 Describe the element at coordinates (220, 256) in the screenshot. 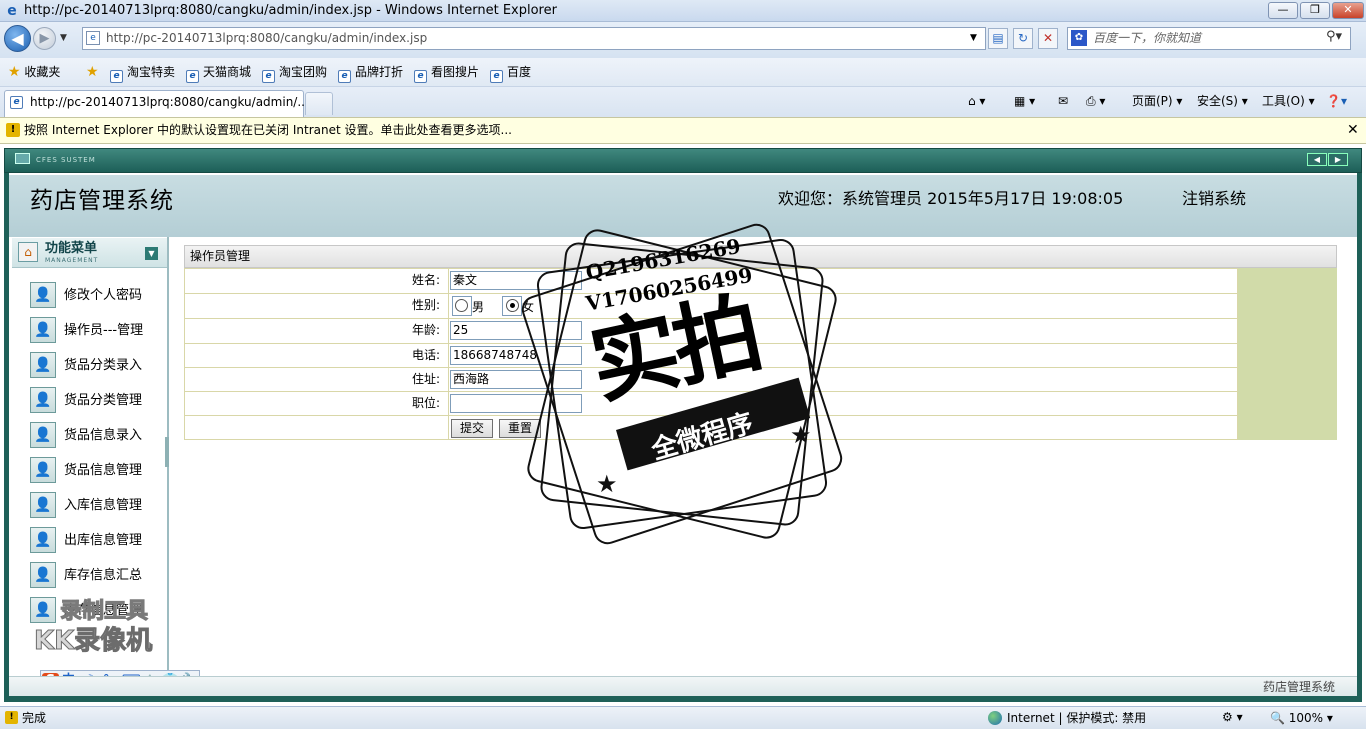

I see `panel-title: 操作员管理` at that location.